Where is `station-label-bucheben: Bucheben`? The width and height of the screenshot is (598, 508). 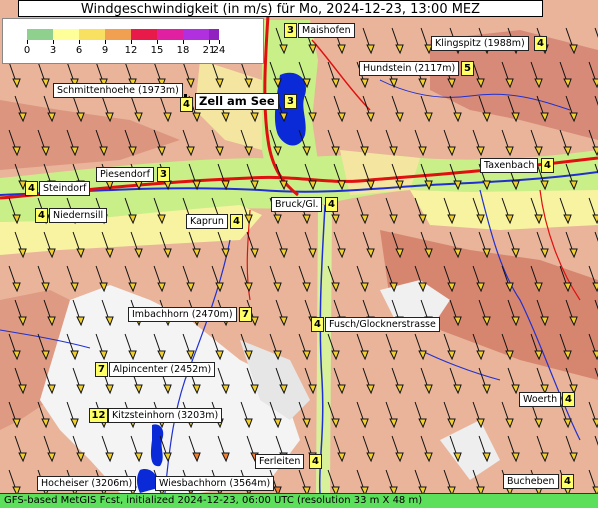
station-label-bucheben: Bucheben is located at coordinates (531, 481).